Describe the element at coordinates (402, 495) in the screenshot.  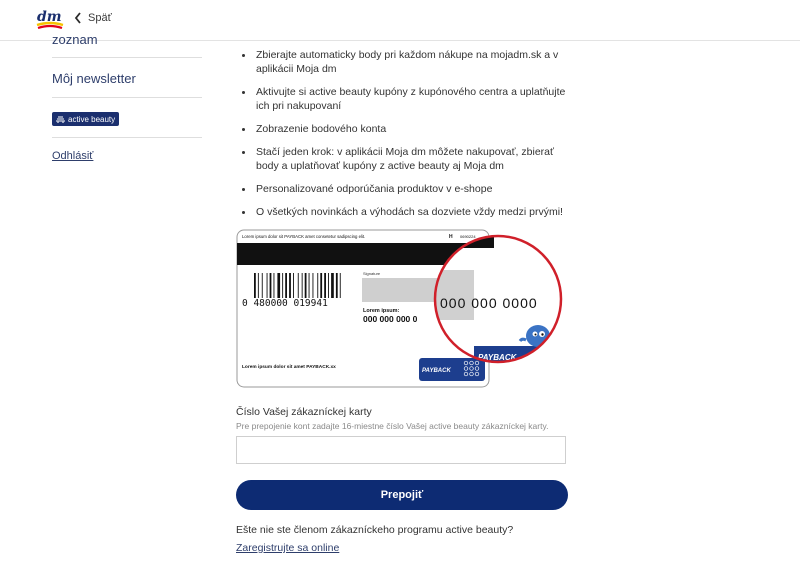
I see `link-account-button: Prepojiť` at that location.